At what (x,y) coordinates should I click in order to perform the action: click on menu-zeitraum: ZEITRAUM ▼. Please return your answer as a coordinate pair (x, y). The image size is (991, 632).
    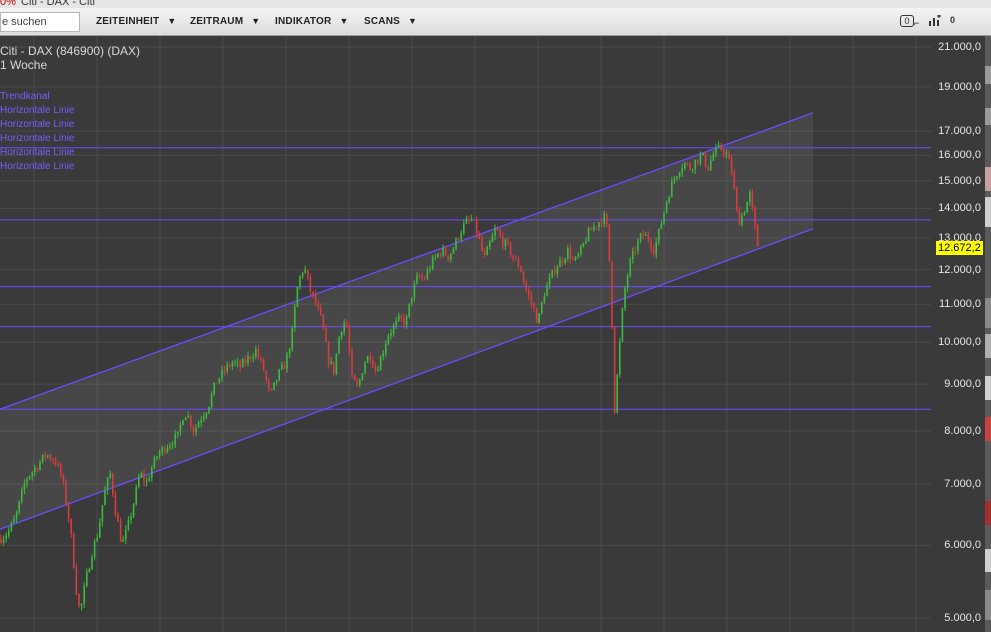
    Looking at the image, I should click on (225, 21).